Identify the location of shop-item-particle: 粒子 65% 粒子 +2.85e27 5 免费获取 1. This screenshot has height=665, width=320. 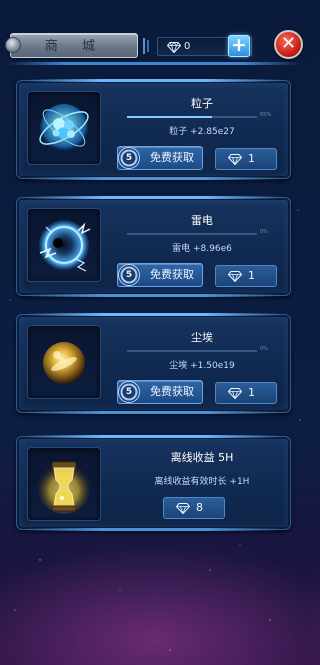
(153, 129).